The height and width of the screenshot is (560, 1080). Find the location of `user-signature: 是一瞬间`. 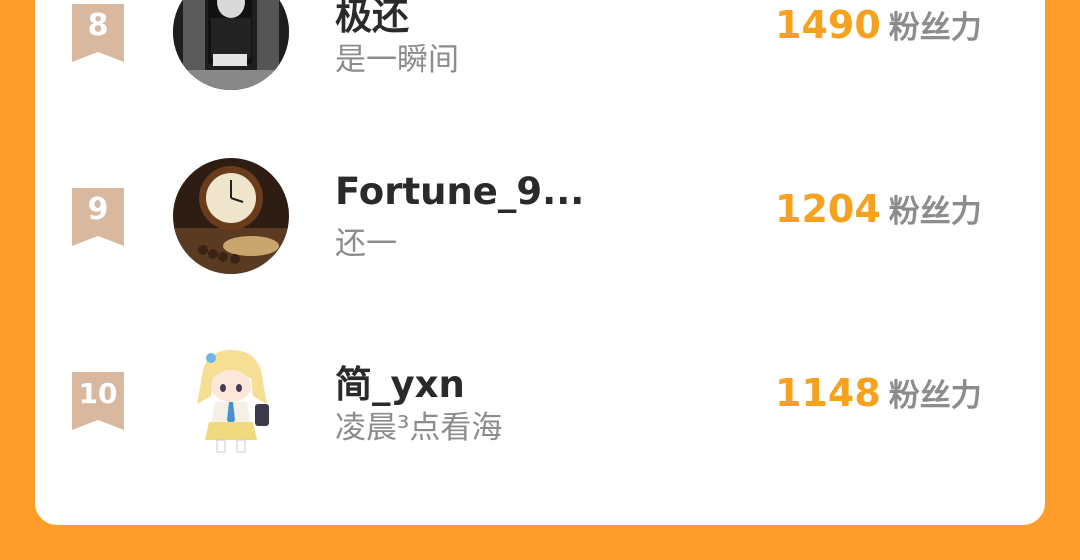

user-signature: 是一瞬间 is located at coordinates (397, 60).